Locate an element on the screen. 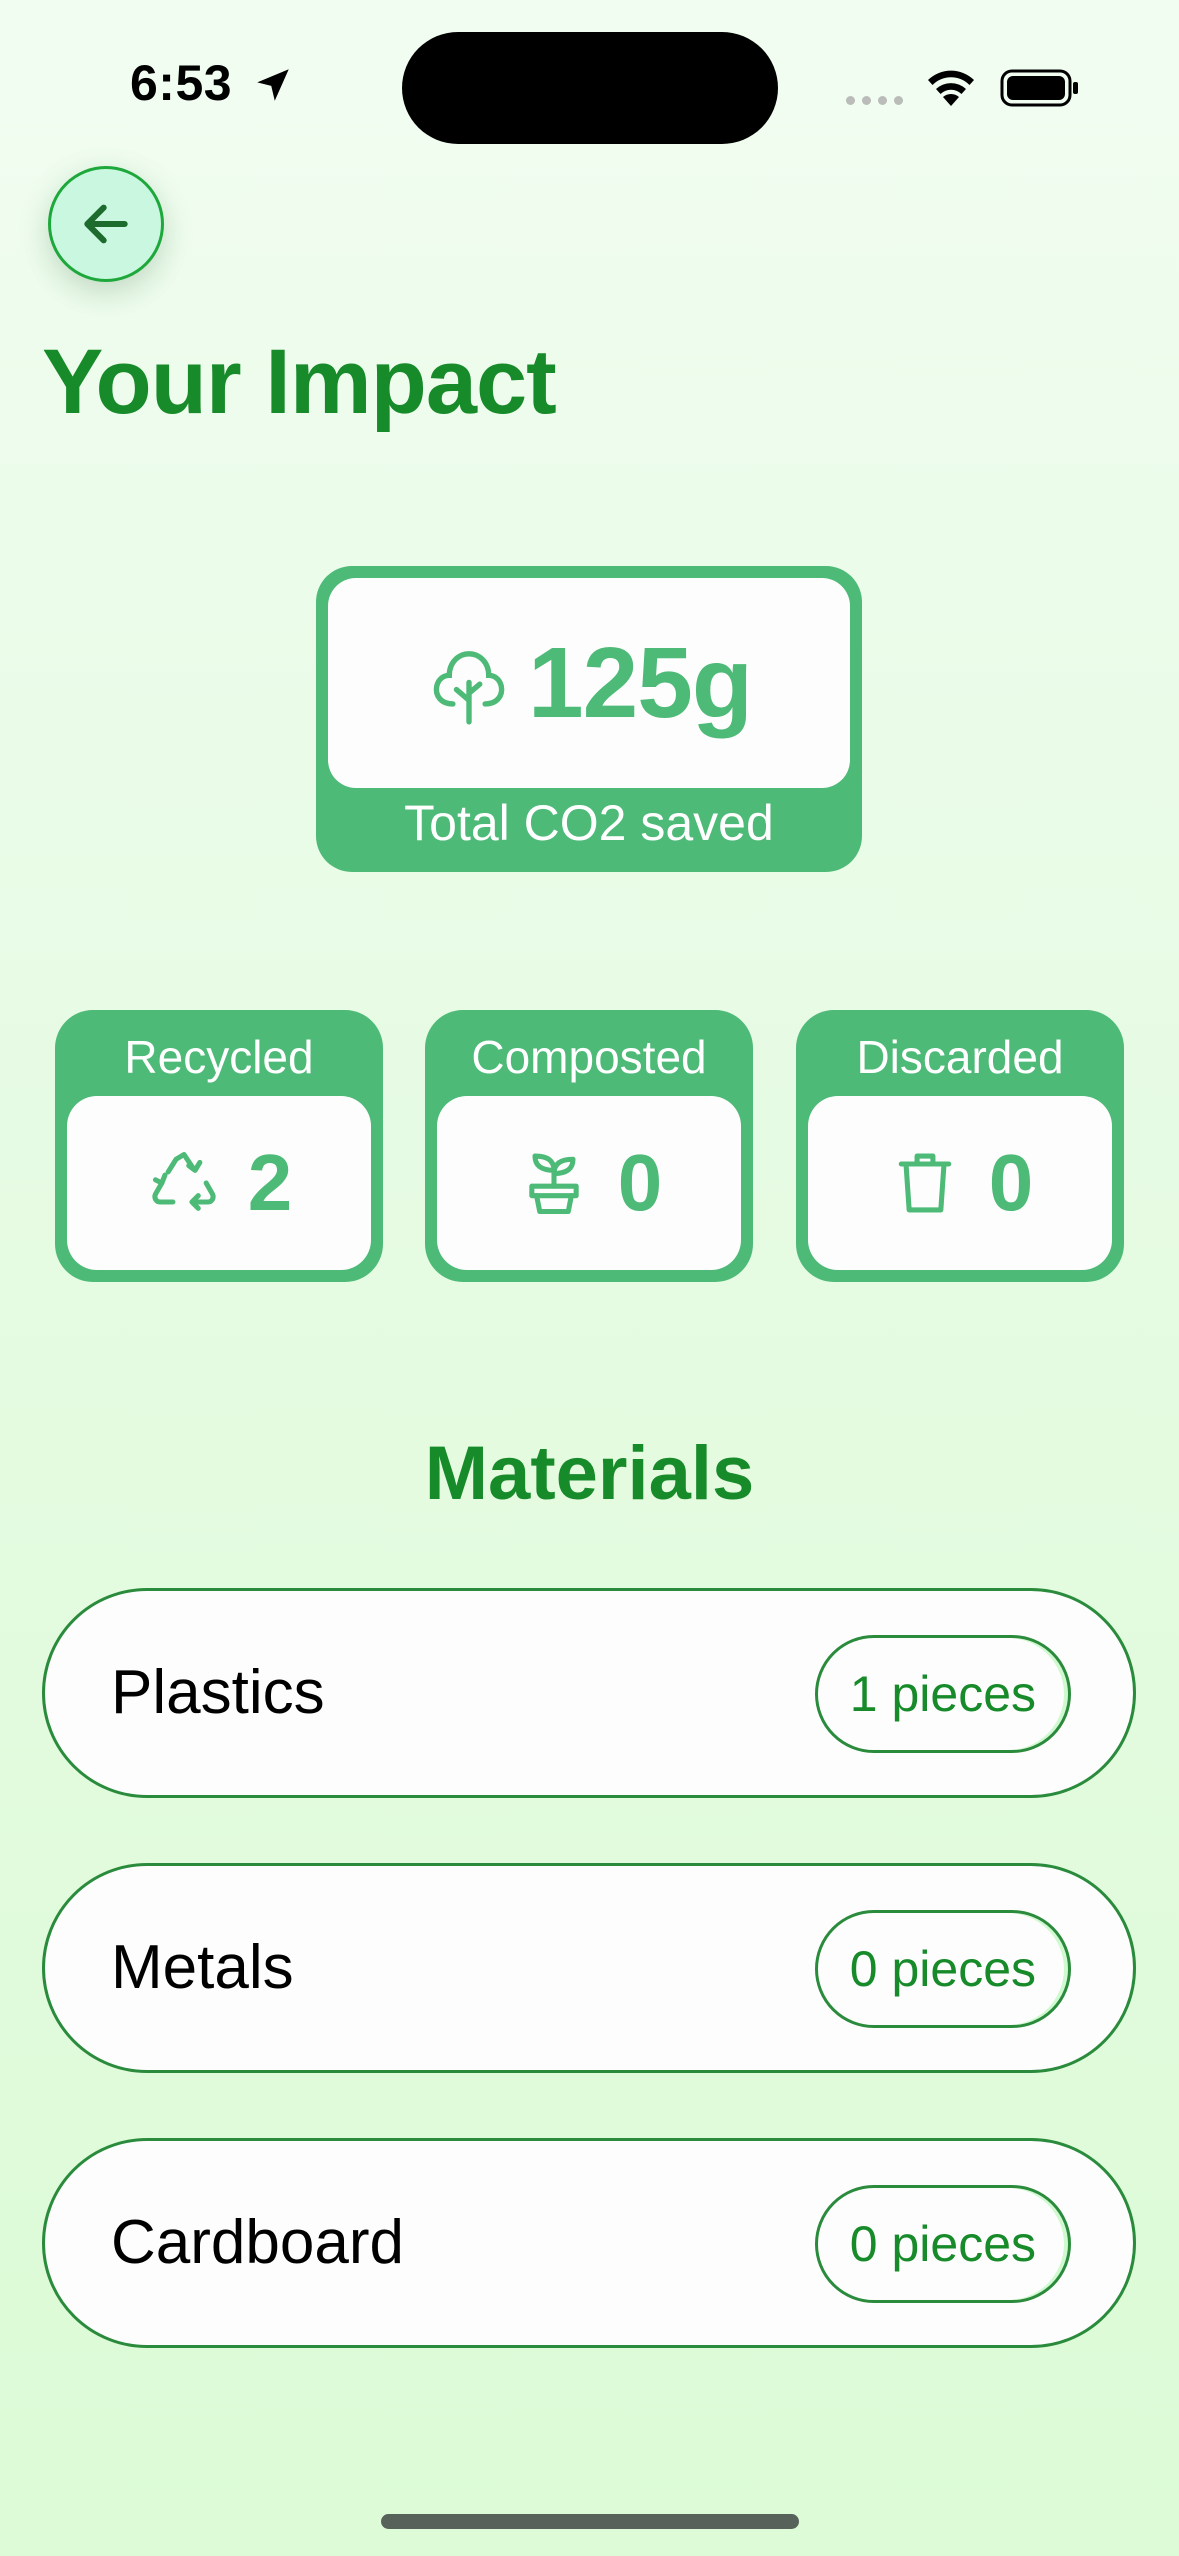 This screenshot has height=2556, width=1179. material-name: Metals is located at coordinates (202, 1967).